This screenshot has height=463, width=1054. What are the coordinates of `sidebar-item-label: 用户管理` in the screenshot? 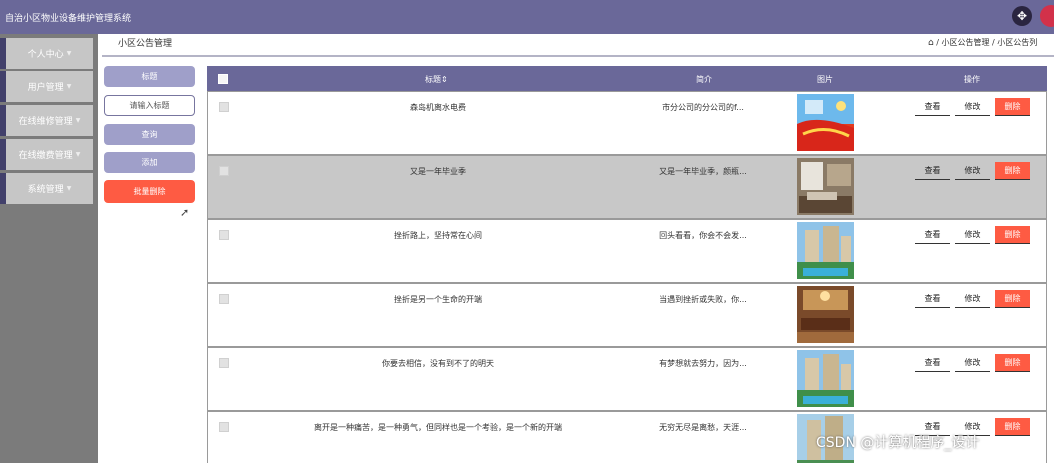 It's located at (45, 88).